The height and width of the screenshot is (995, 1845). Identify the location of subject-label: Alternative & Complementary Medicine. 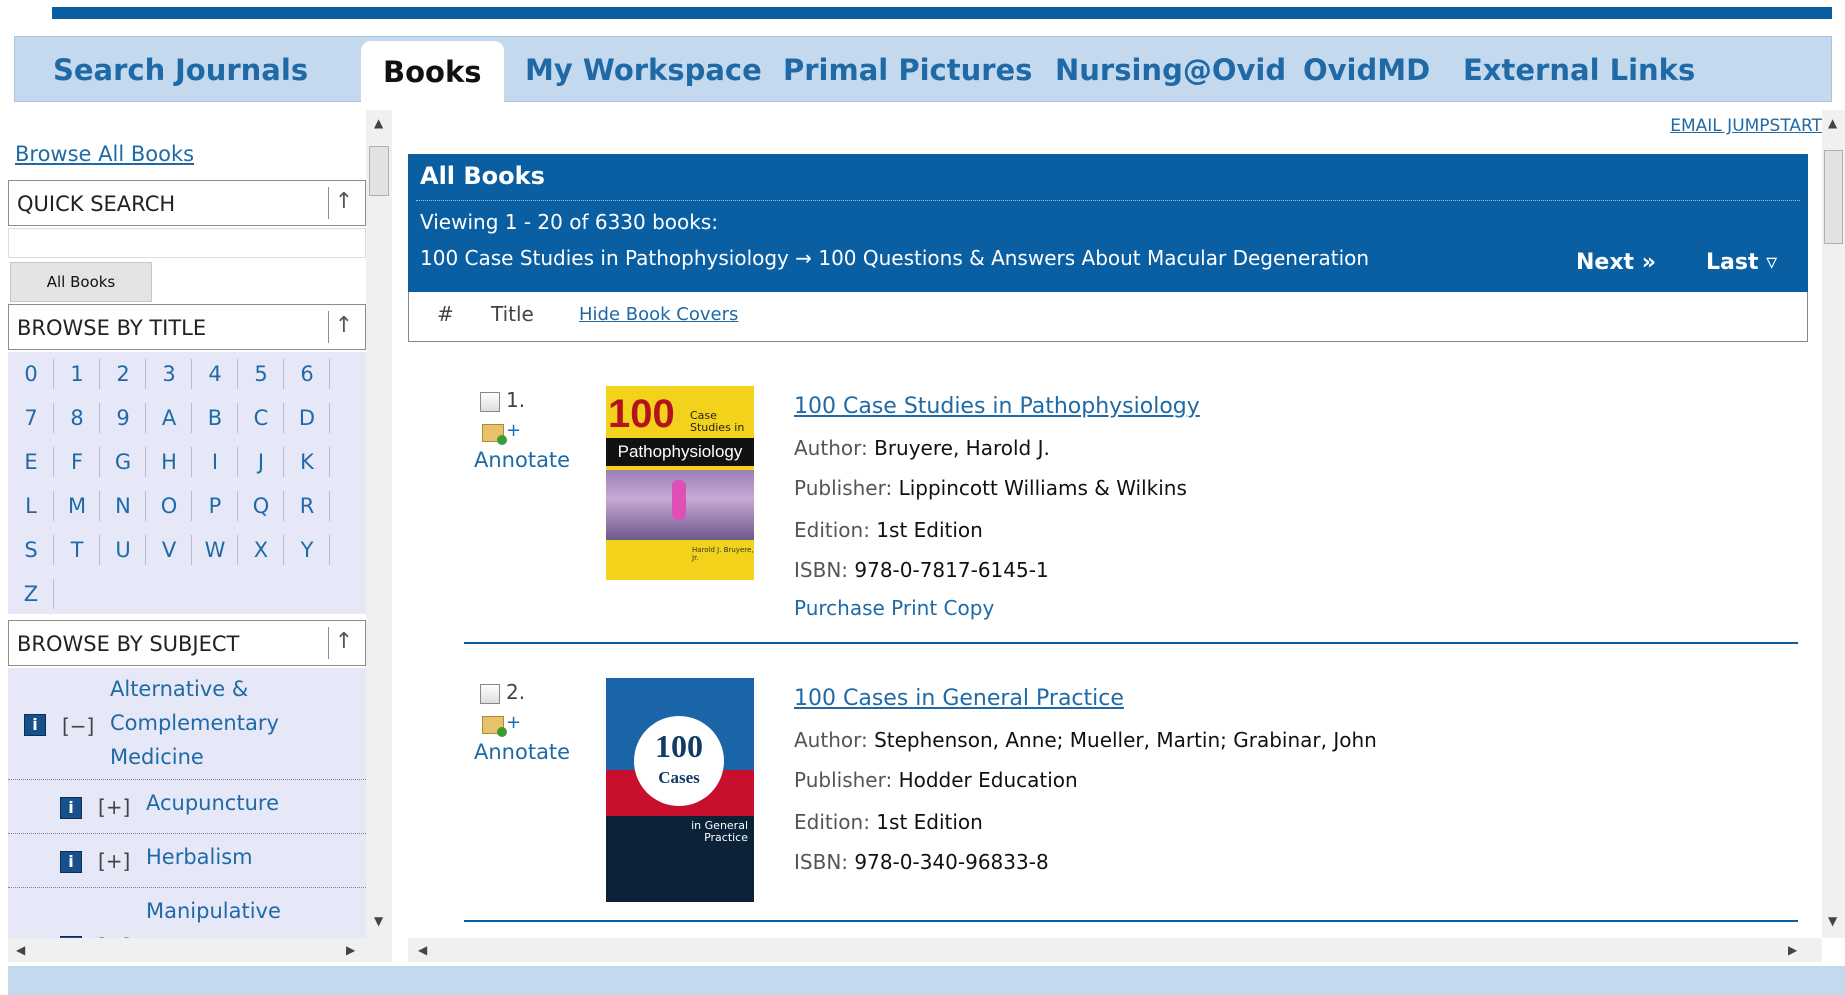
(220, 723).